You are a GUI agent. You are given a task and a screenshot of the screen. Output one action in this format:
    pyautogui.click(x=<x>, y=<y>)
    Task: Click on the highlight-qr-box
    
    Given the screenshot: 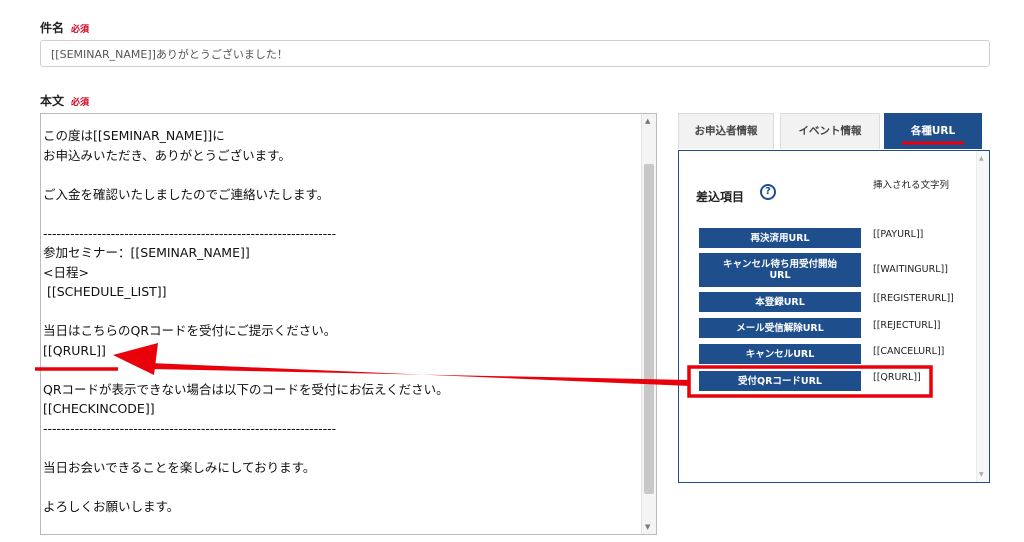 What is the action you would take?
    pyautogui.click(x=810, y=381)
    